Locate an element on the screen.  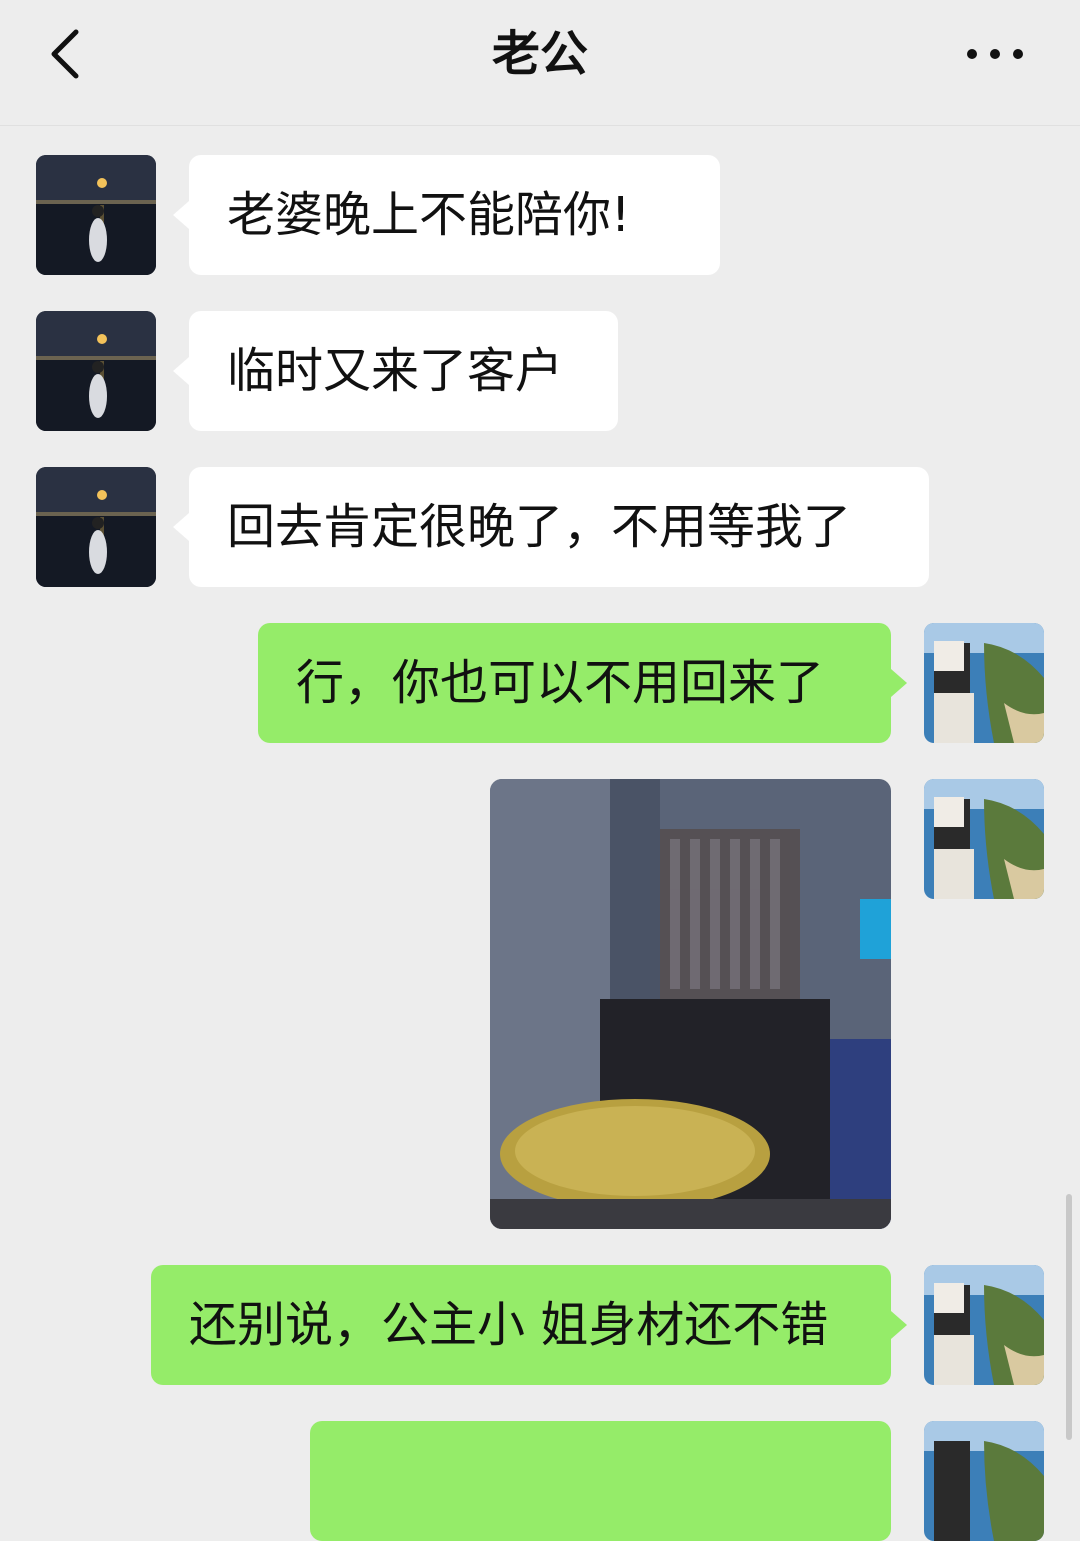
photo-message is located at coordinates (690, 1004).